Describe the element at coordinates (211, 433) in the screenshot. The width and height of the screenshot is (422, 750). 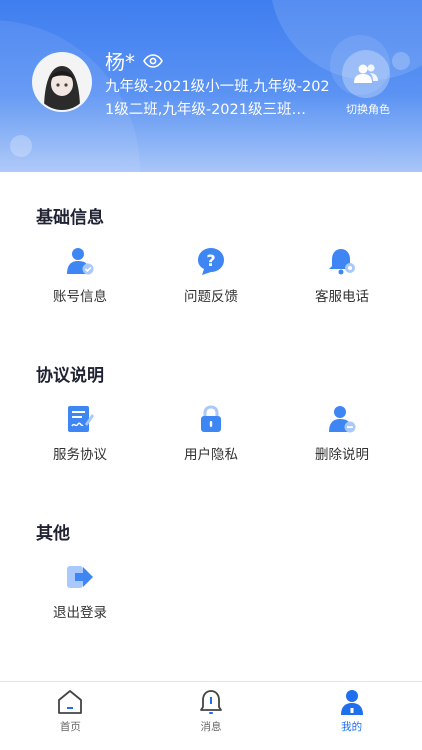
I see `privacy-item: 用户隐私` at that location.